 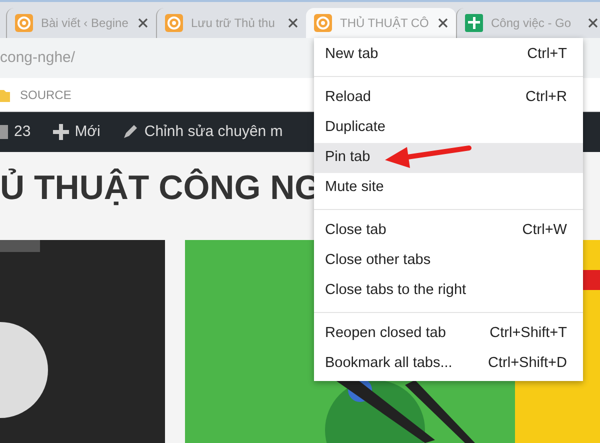 I want to click on bookmark: SOURCE, so click(x=46, y=95).